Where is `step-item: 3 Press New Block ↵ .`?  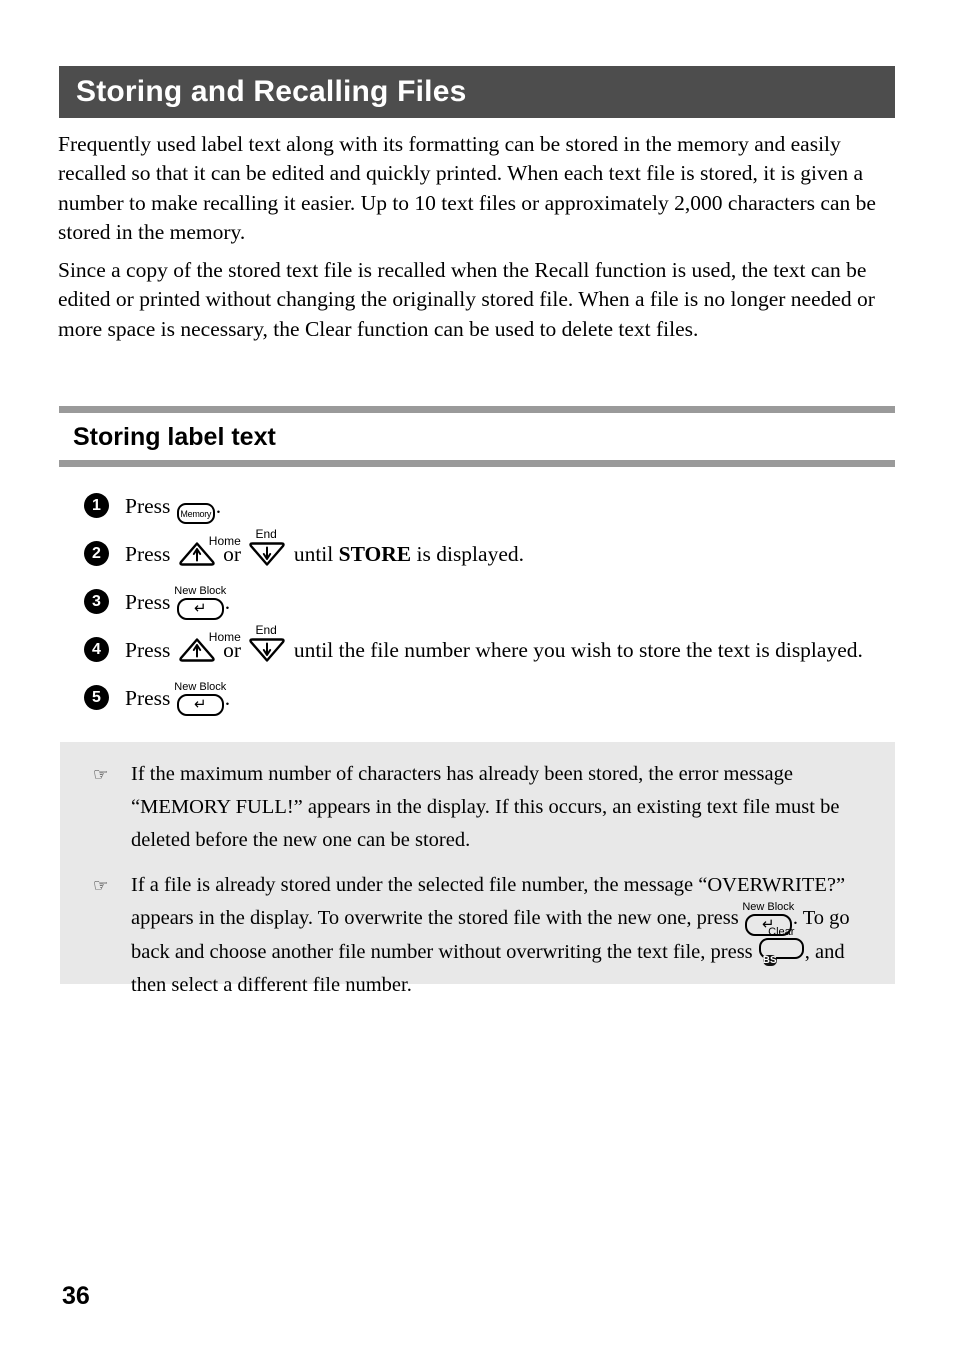 step-item: 3 Press New Block ↵ . is located at coordinates (490, 602).